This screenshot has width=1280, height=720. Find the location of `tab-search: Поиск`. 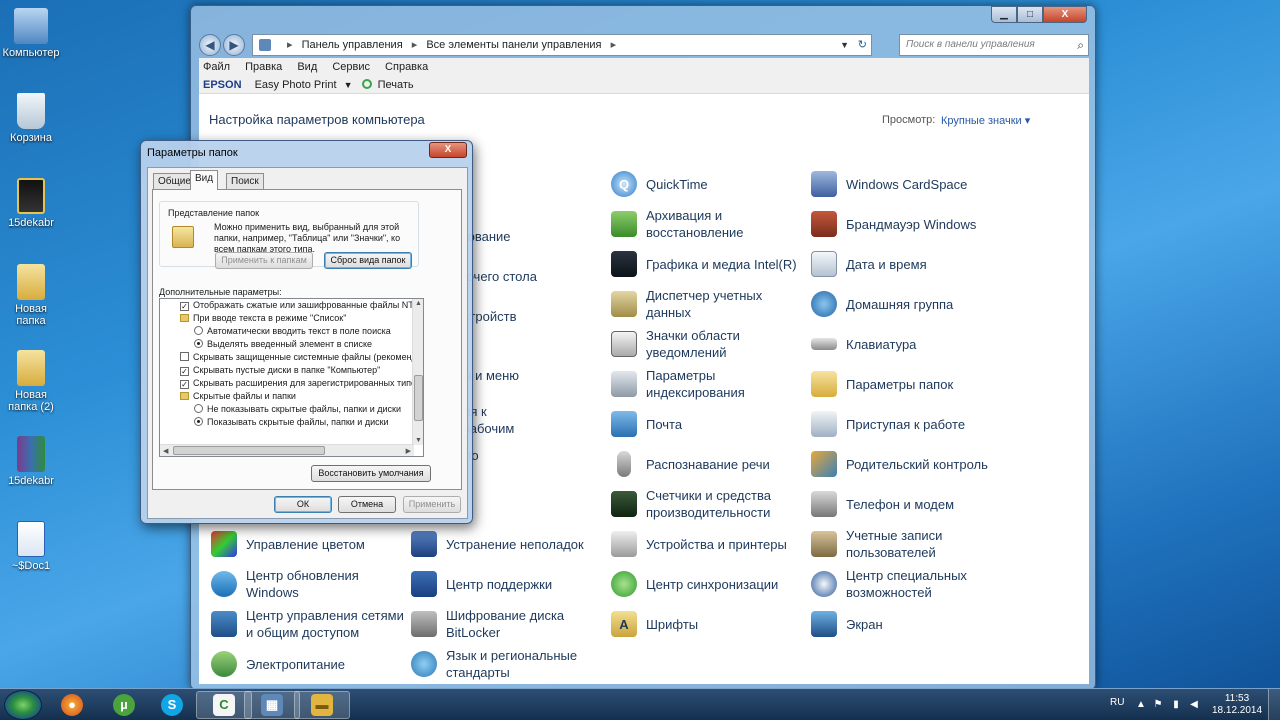

tab-search: Поиск is located at coordinates (245, 181).